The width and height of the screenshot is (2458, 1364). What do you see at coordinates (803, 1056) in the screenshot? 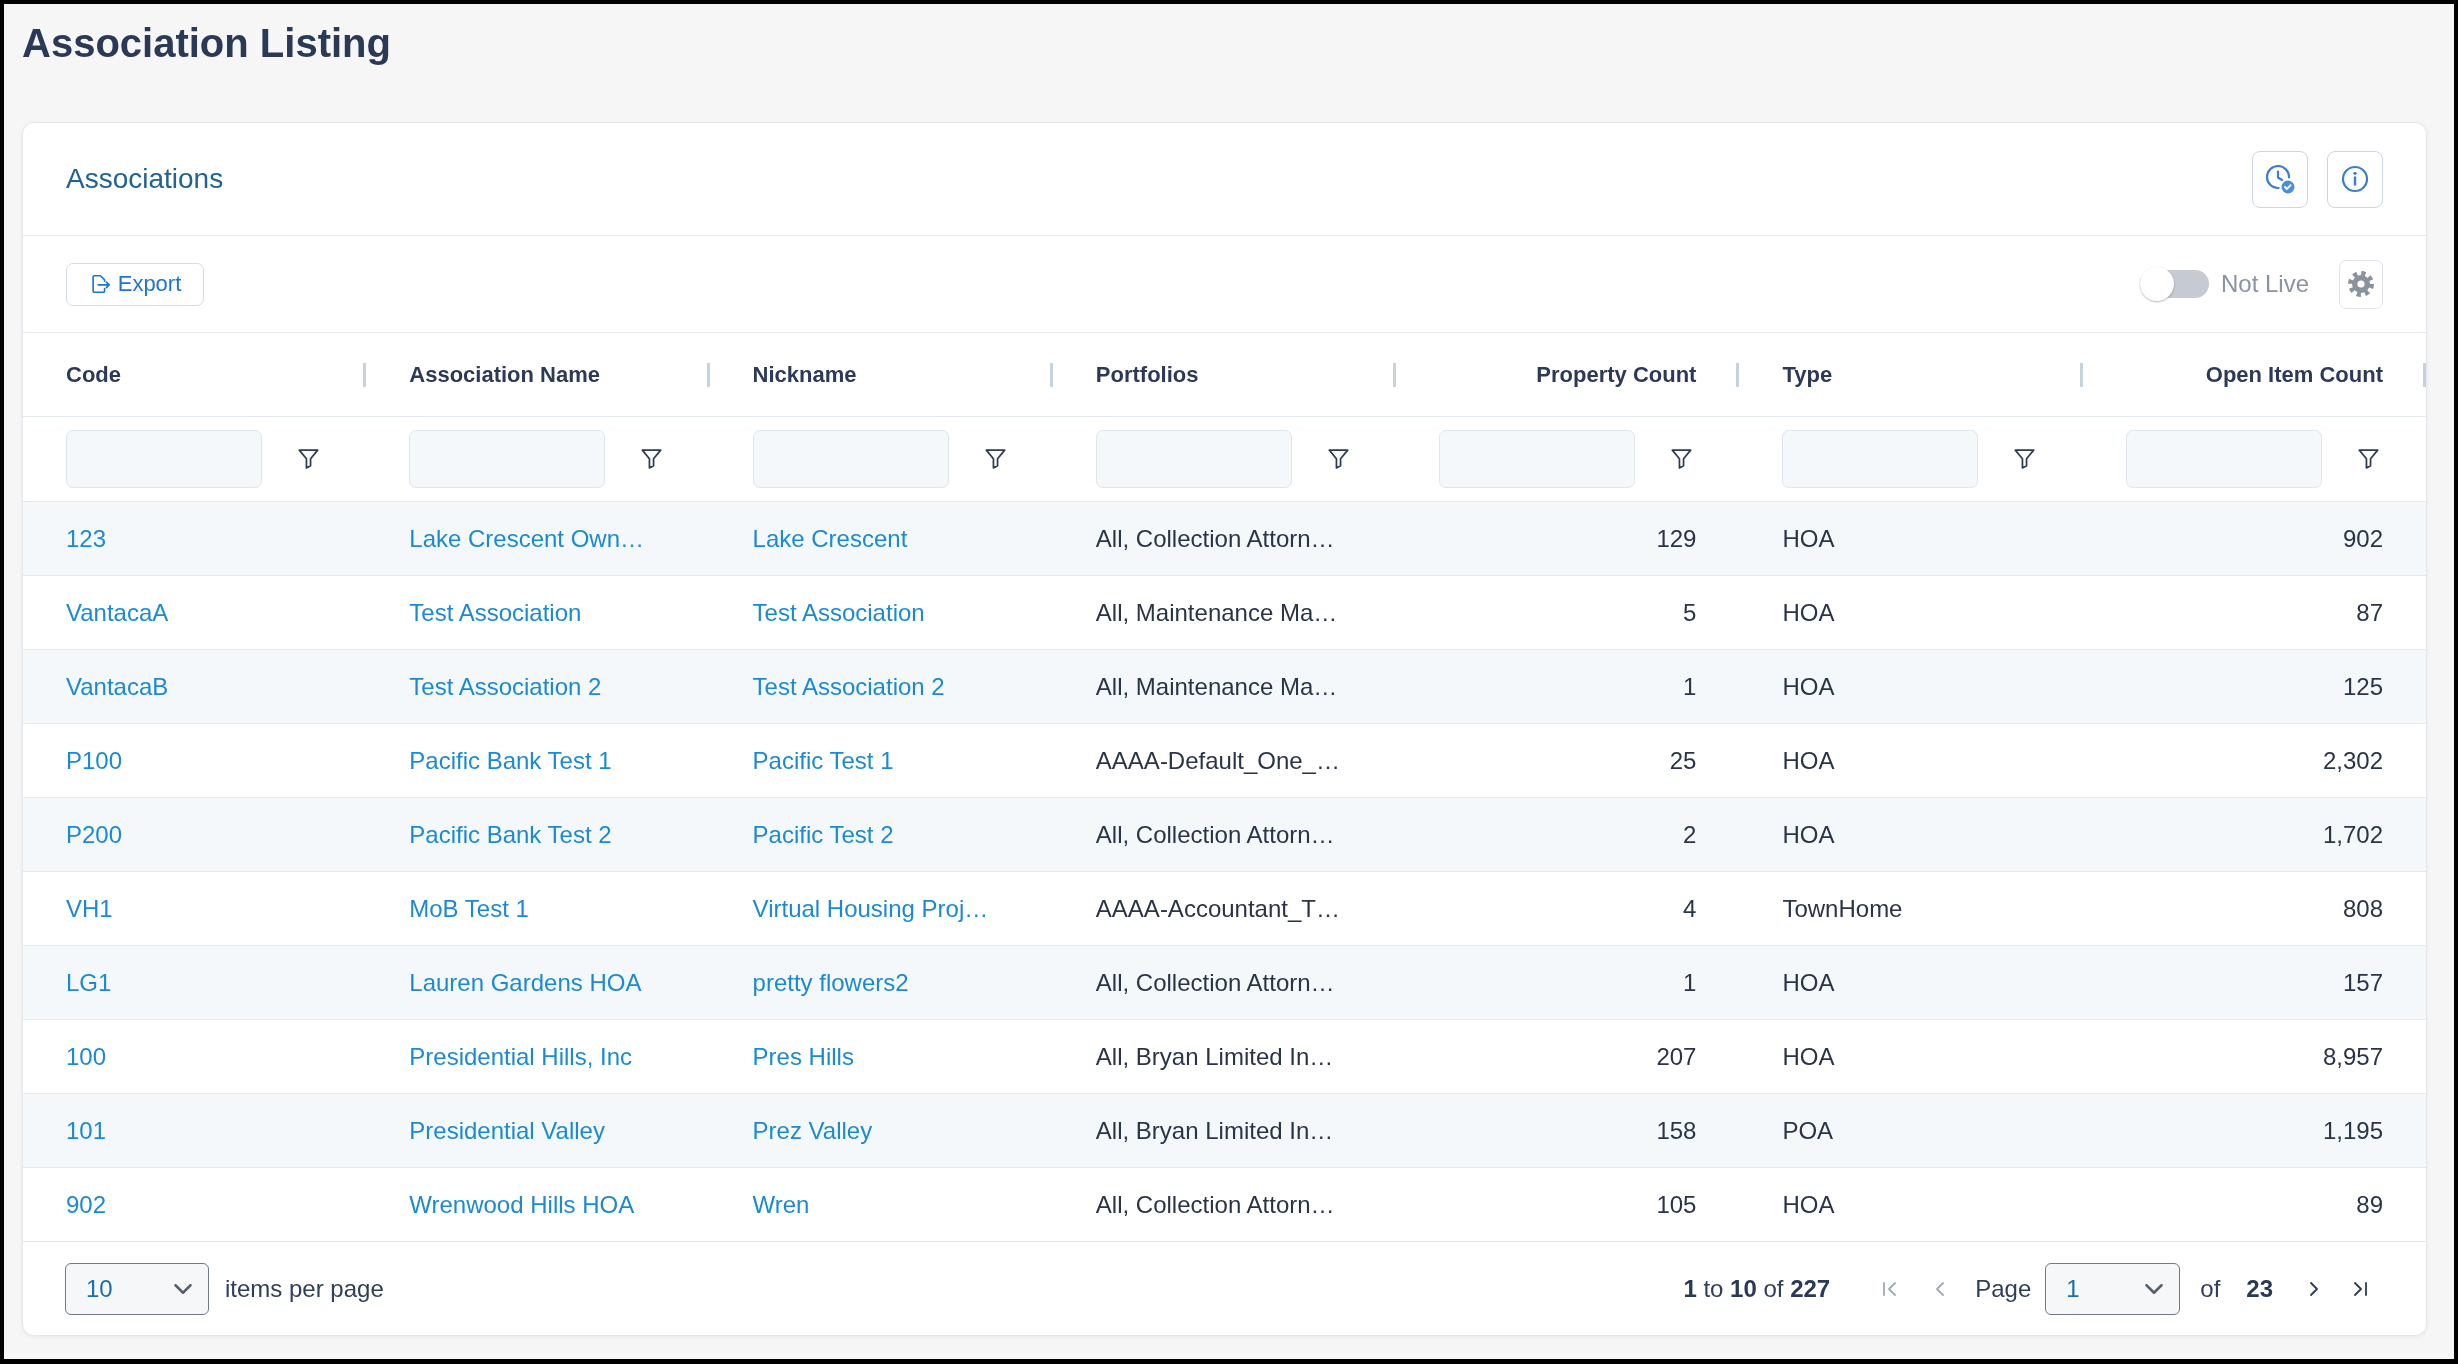
I see `table-cell-link: Pres Hills` at bounding box center [803, 1056].